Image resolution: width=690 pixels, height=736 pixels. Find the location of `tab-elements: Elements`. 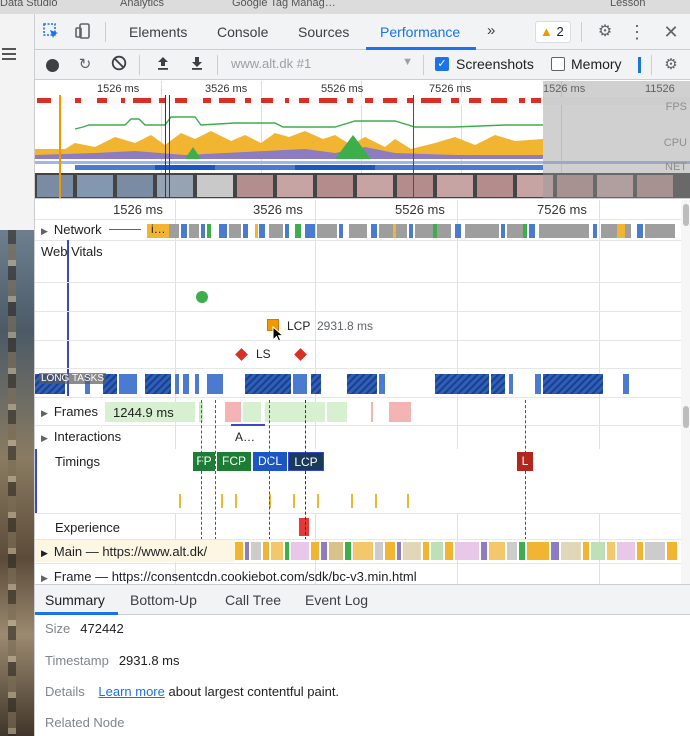

tab-elements: Elements is located at coordinates (158, 32).